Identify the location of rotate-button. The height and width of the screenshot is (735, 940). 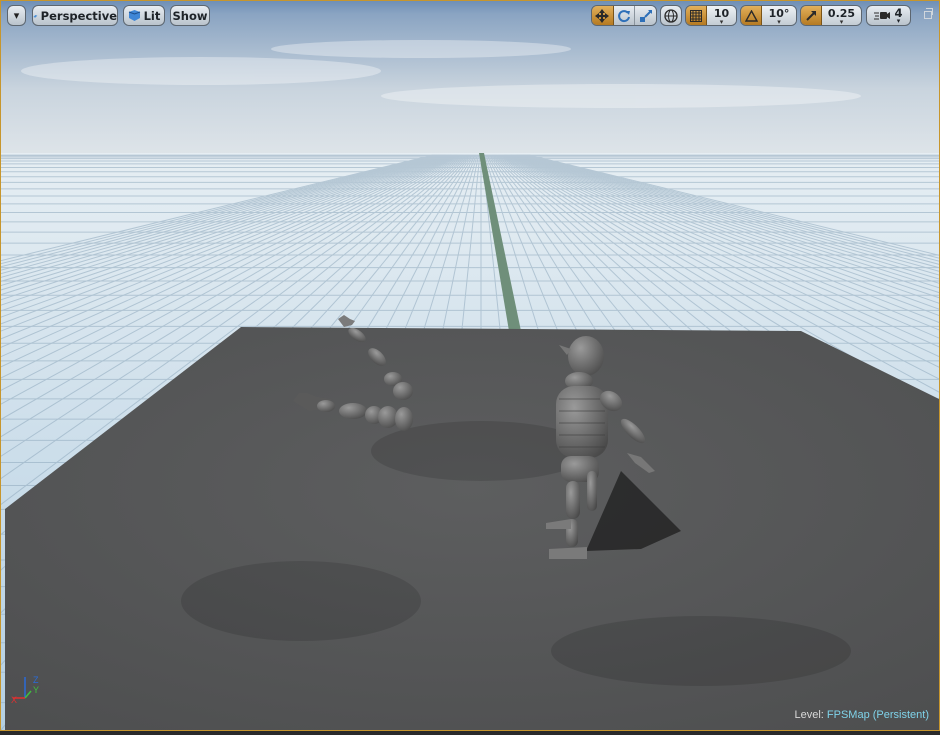
(624, 15).